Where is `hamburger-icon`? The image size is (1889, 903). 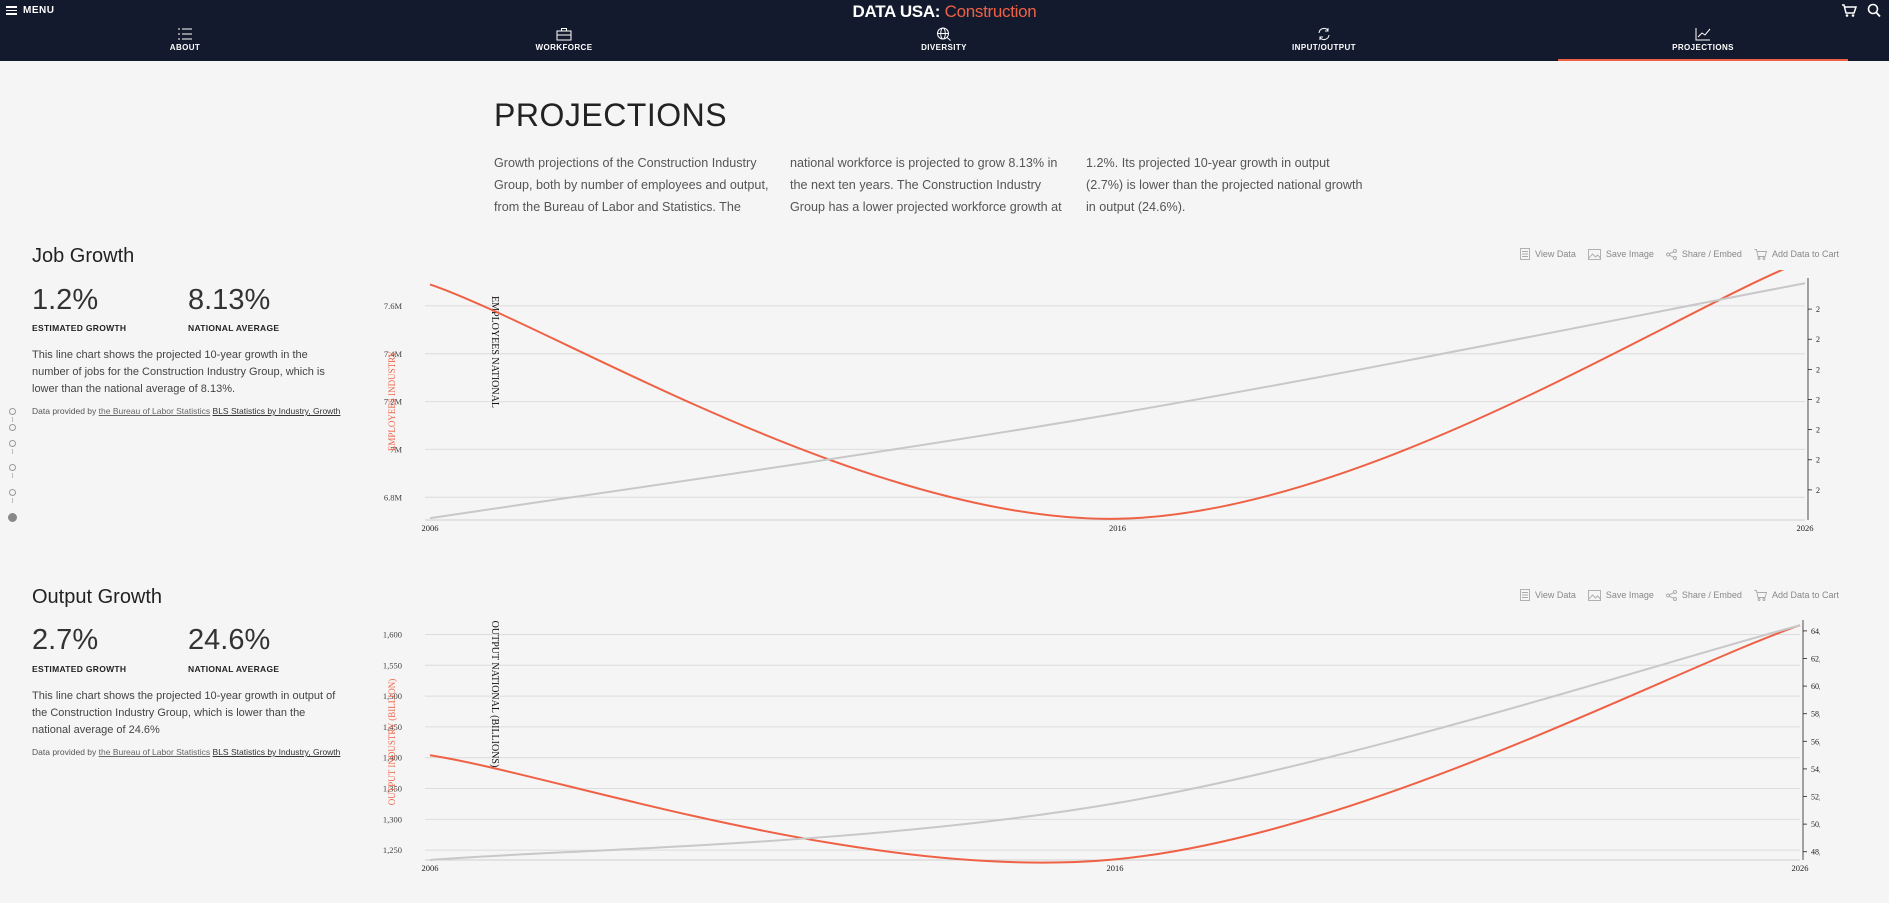
hamburger-icon is located at coordinates (11, 10).